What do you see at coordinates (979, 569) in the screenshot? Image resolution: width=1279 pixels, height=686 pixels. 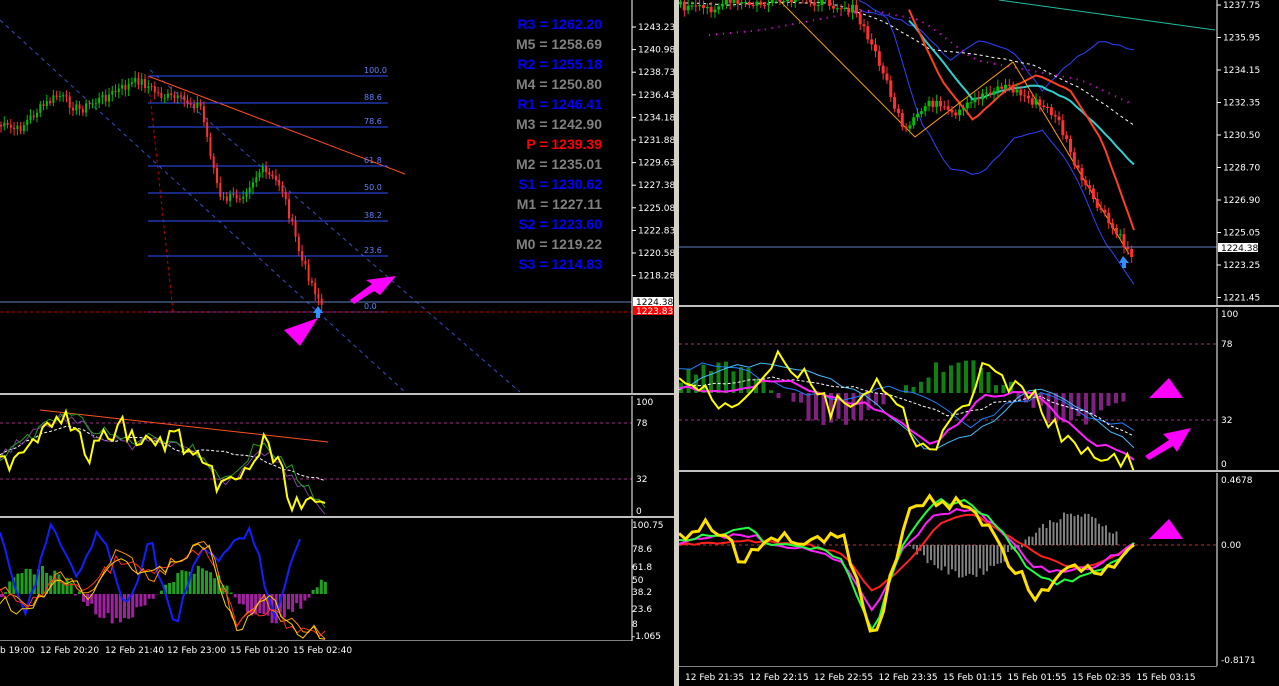 I see `right-oscillator-2: 0.4678 0.00 -0.8171` at bounding box center [979, 569].